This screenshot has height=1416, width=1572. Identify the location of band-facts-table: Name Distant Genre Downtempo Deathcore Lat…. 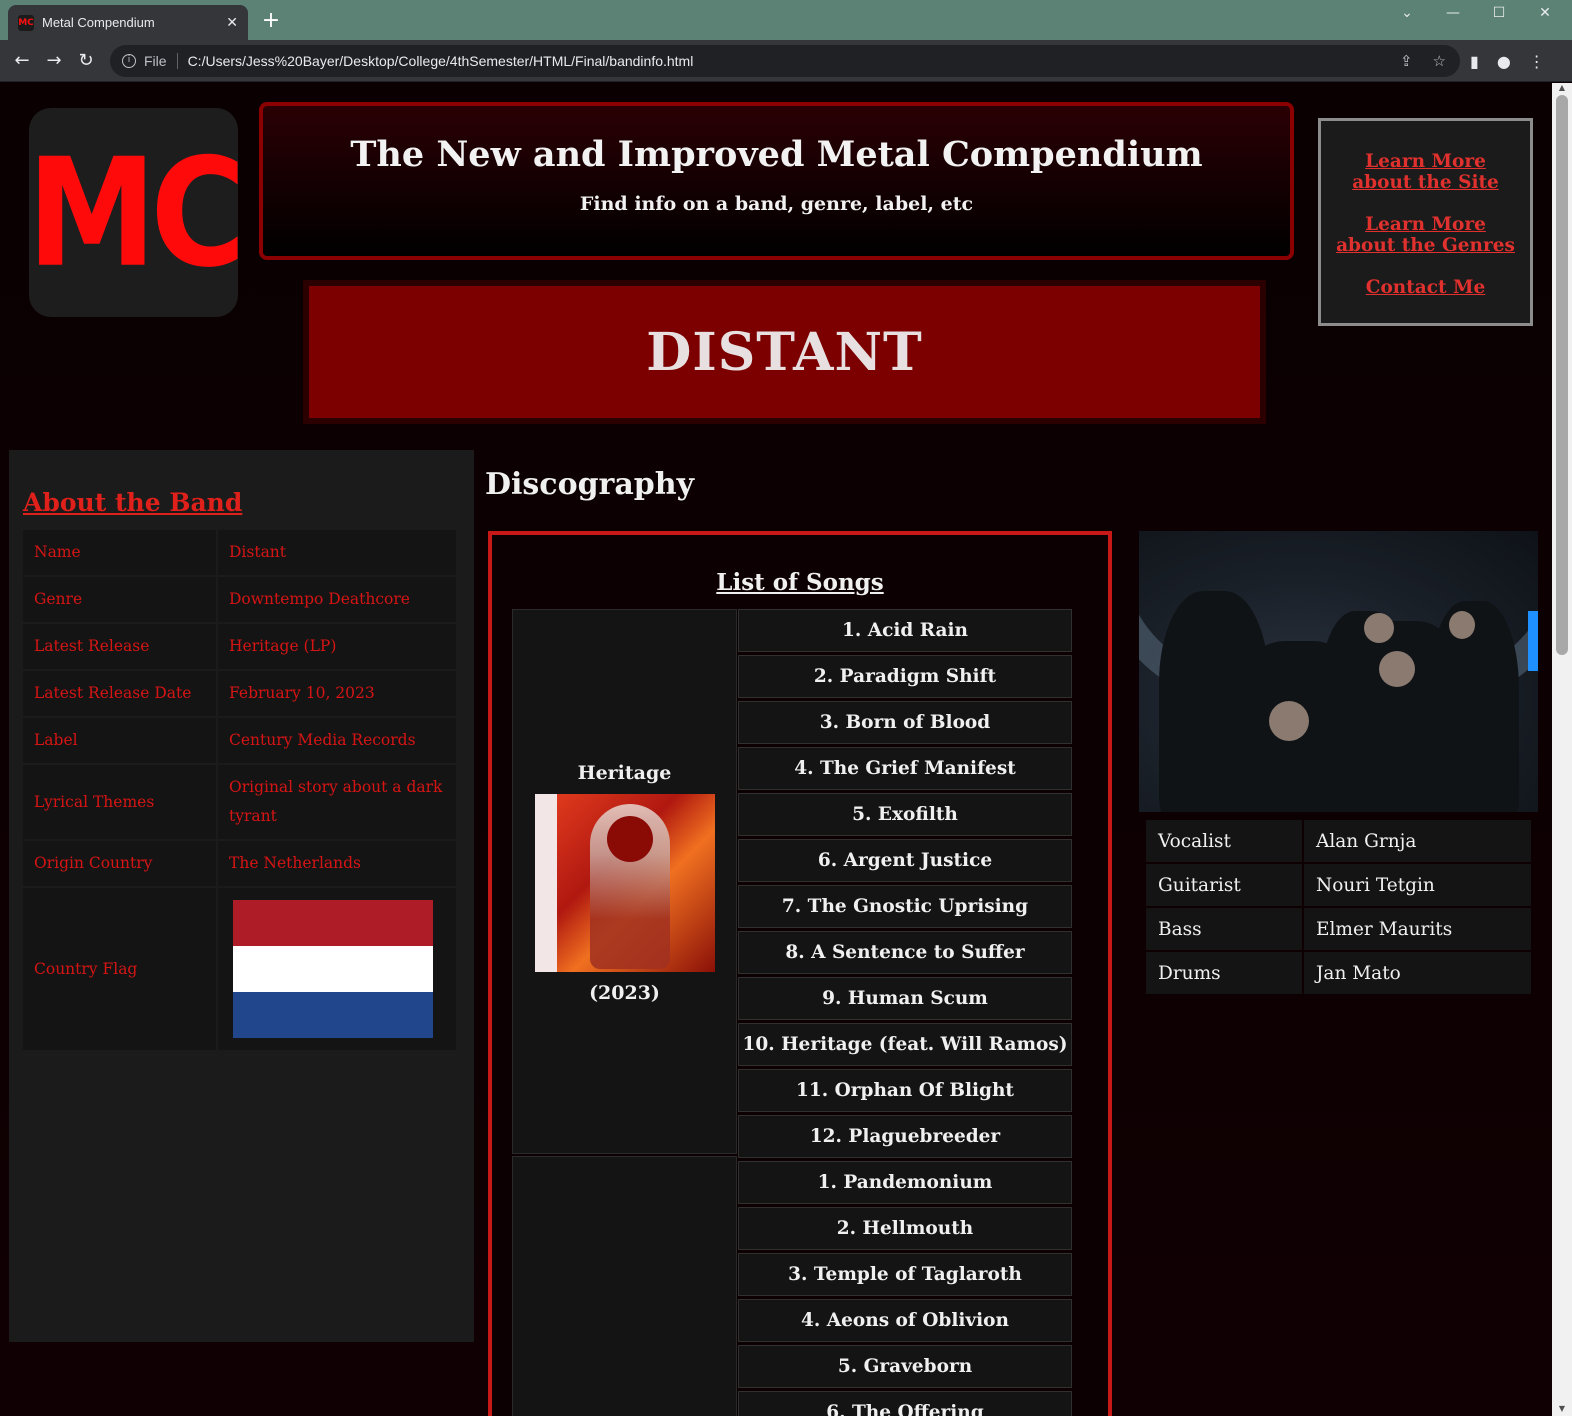
(239, 790).